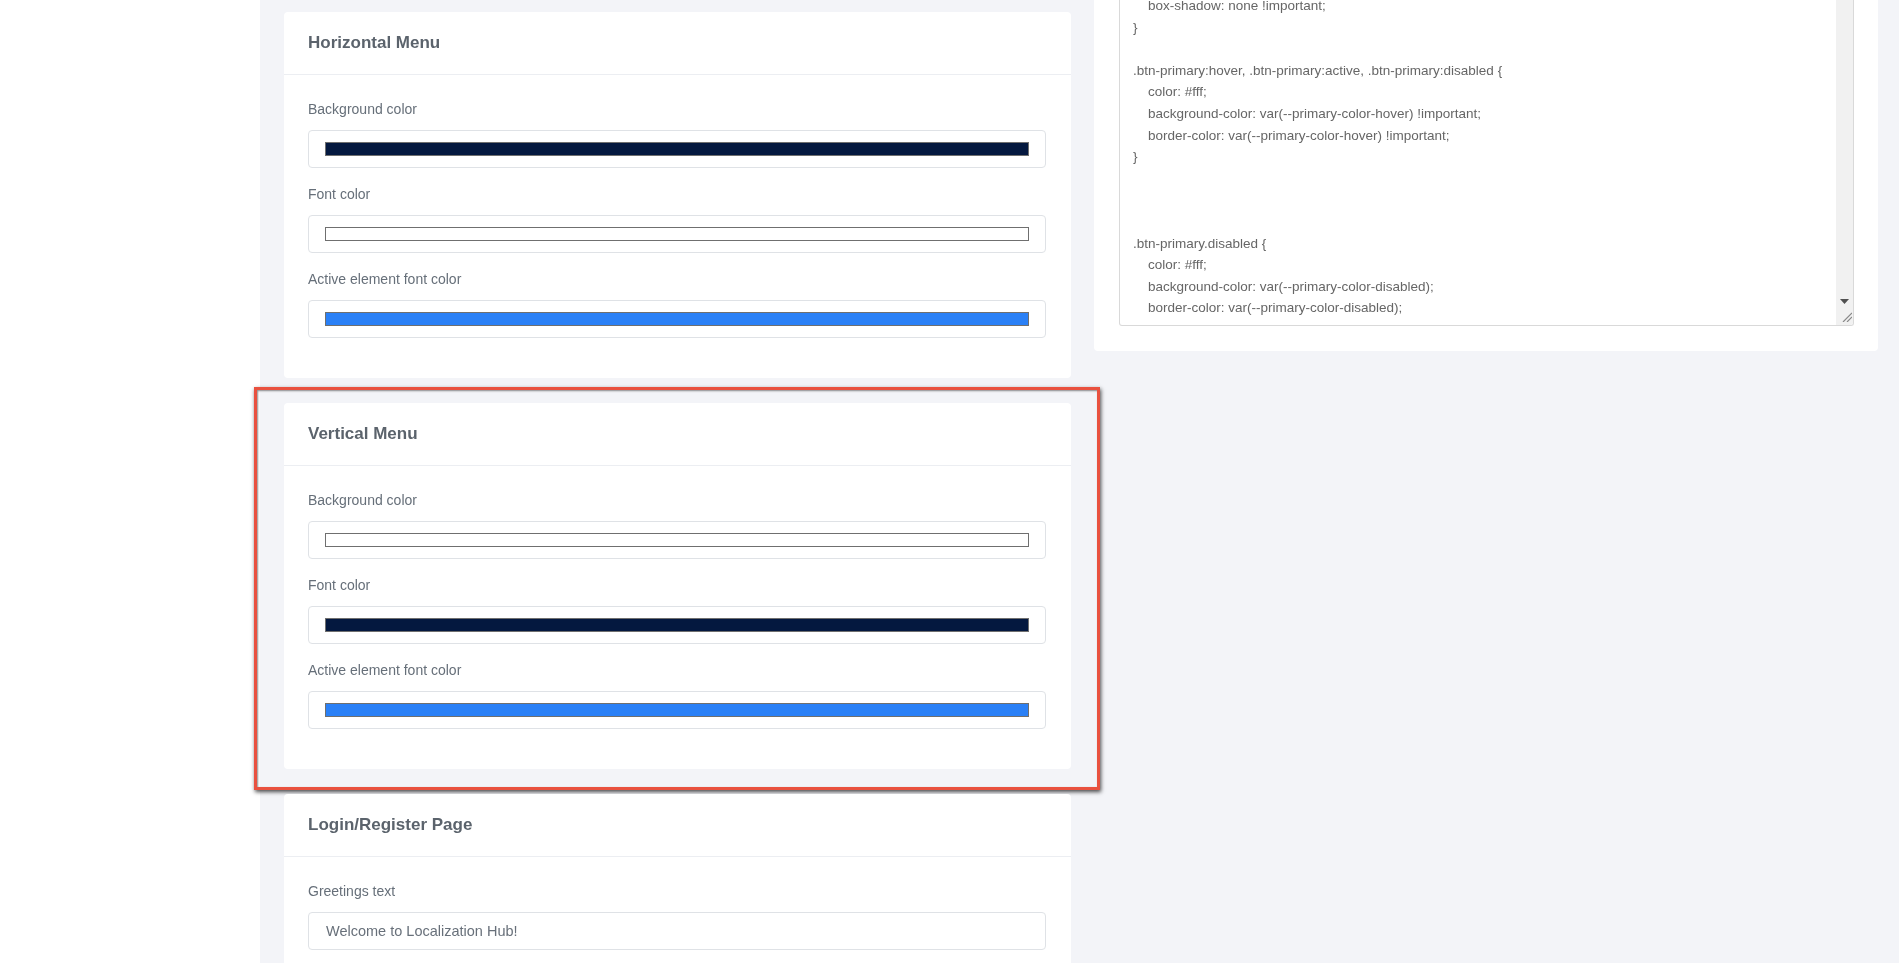 Image resolution: width=1899 pixels, height=963 pixels. I want to click on text-input: Welcome to Localization Hub!, so click(677, 931).